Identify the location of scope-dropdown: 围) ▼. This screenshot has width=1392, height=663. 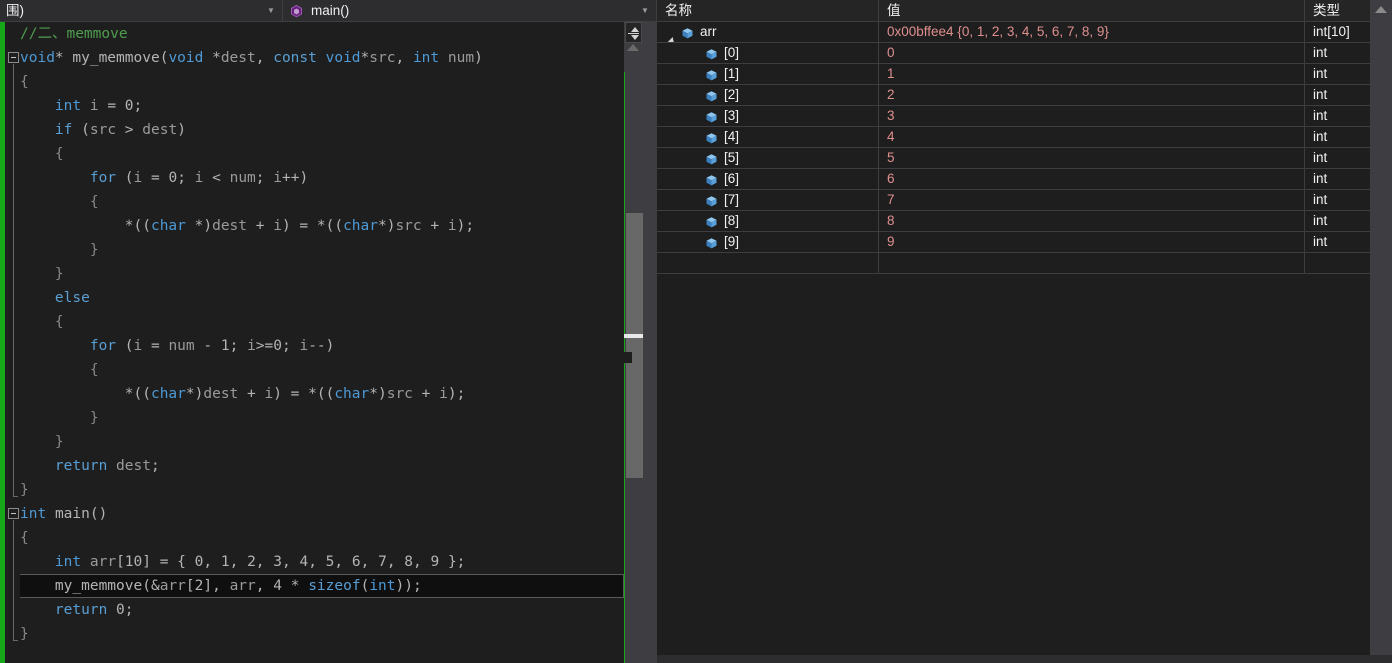
(141, 11).